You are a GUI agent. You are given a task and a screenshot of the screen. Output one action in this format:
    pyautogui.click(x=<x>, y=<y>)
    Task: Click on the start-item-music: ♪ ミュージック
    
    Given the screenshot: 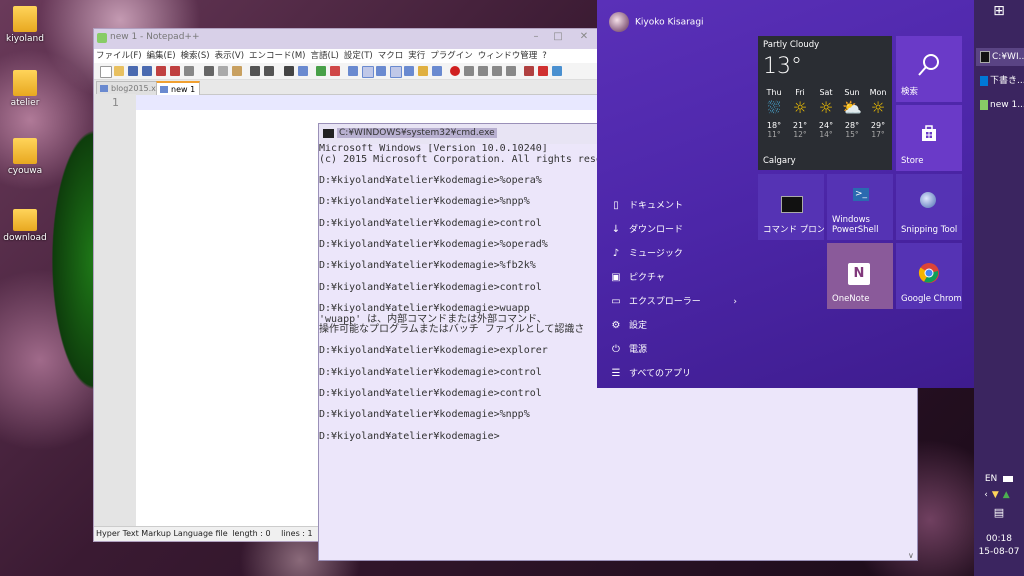 What is the action you would take?
    pyautogui.click(x=679, y=254)
    